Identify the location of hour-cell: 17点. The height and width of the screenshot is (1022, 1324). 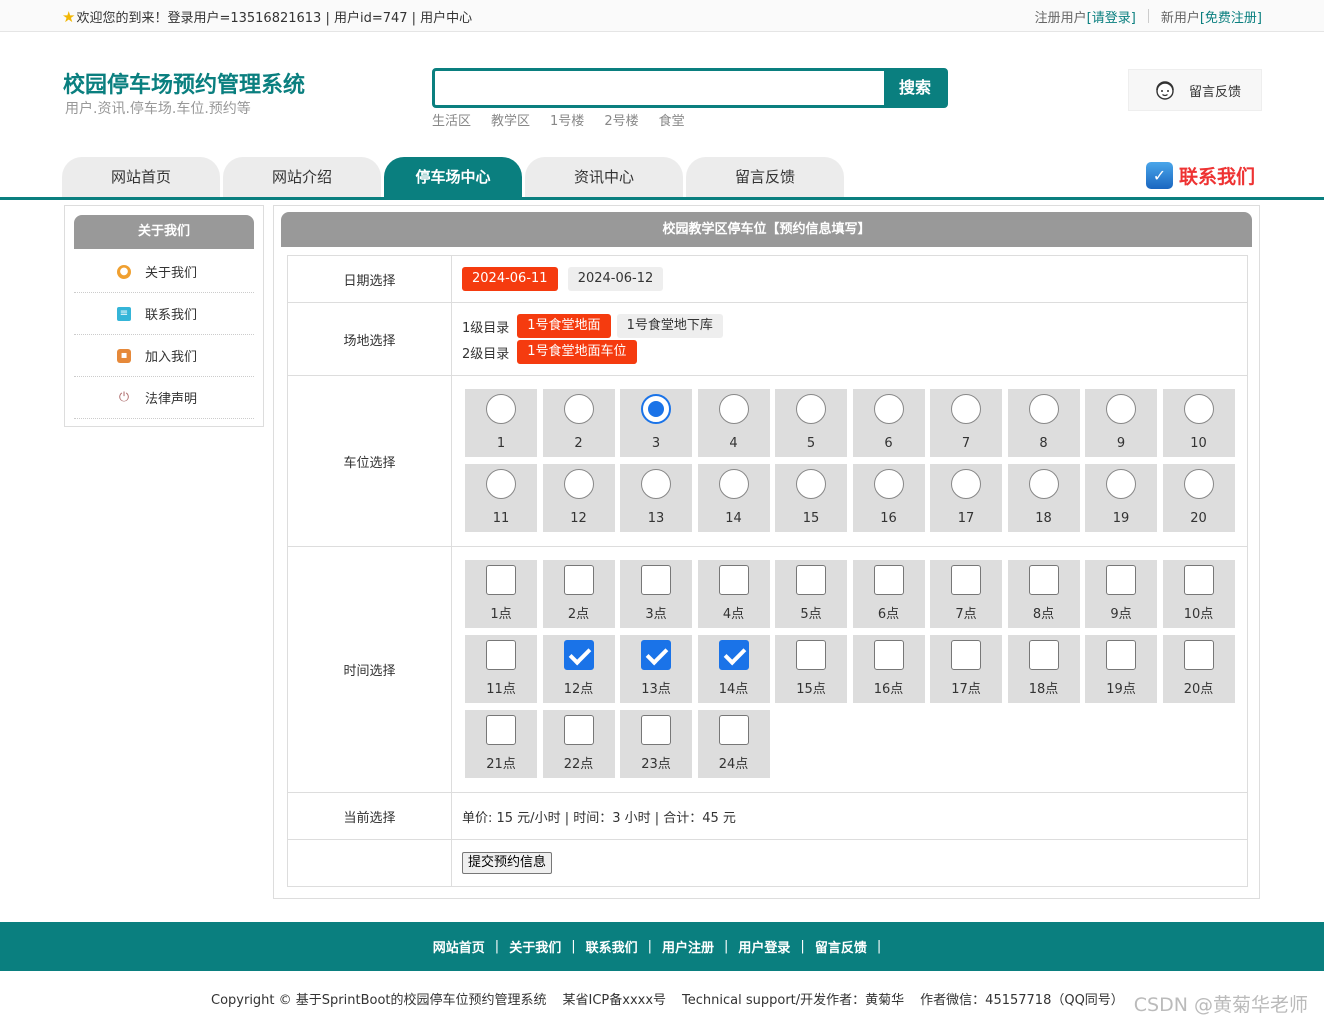
(966, 669).